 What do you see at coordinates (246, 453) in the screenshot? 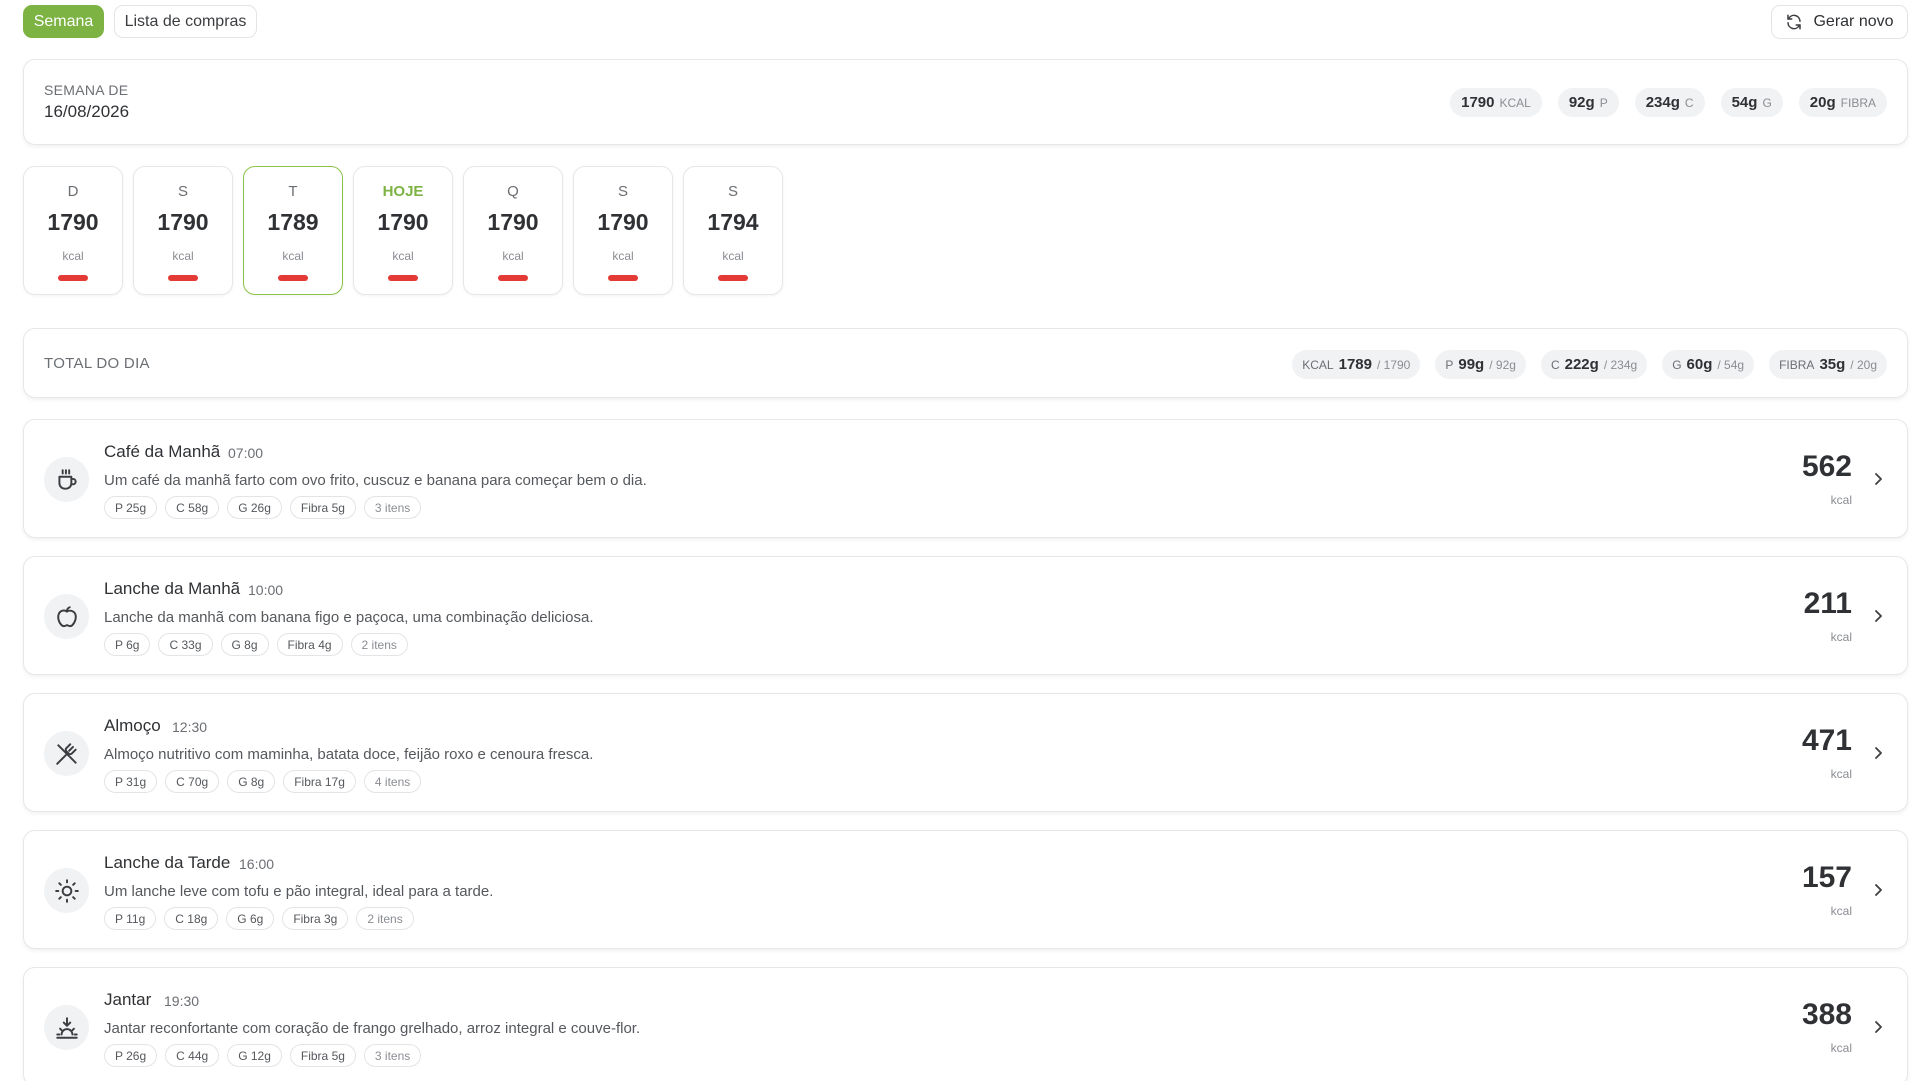
I see `meal-time: 07:00` at bounding box center [246, 453].